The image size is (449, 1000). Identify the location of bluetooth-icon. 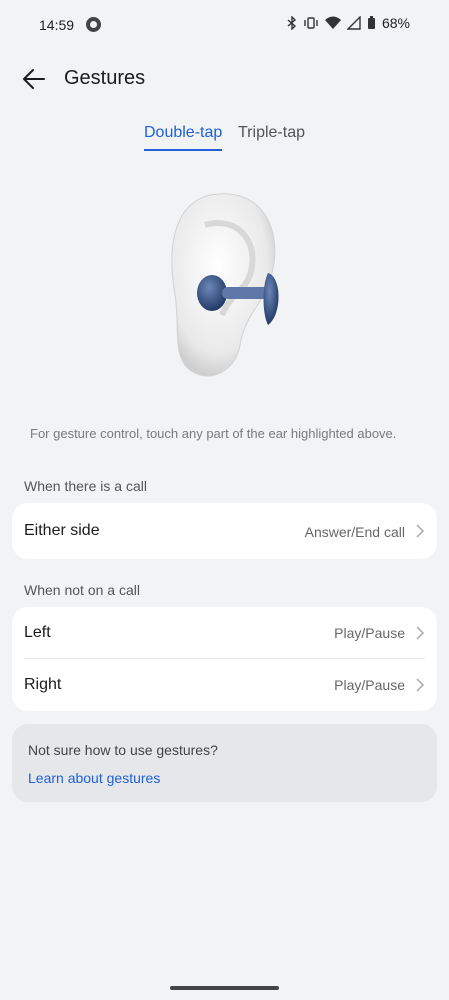
(291, 23).